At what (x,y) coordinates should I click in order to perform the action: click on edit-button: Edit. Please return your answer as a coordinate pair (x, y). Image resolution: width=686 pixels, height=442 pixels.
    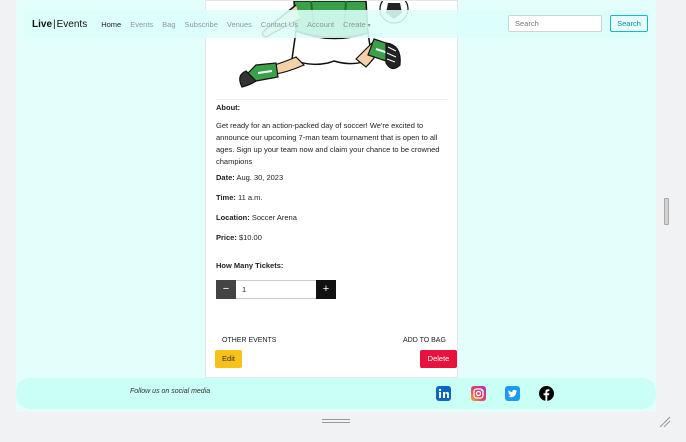
    Looking at the image, I should click on (228, 359).